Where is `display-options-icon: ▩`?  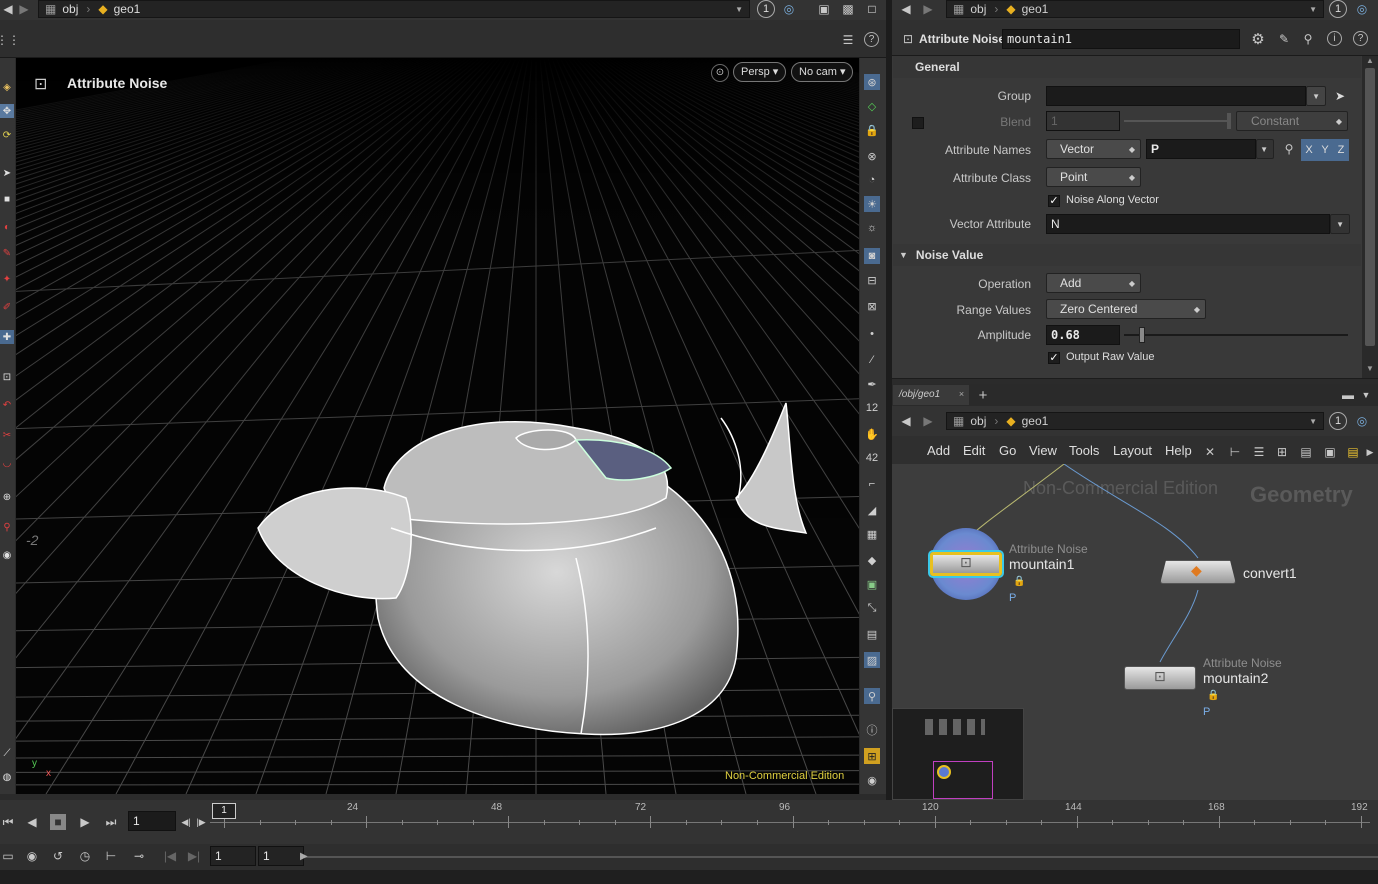
display-options-icon: ▩ is located at coordinates (848, 9).